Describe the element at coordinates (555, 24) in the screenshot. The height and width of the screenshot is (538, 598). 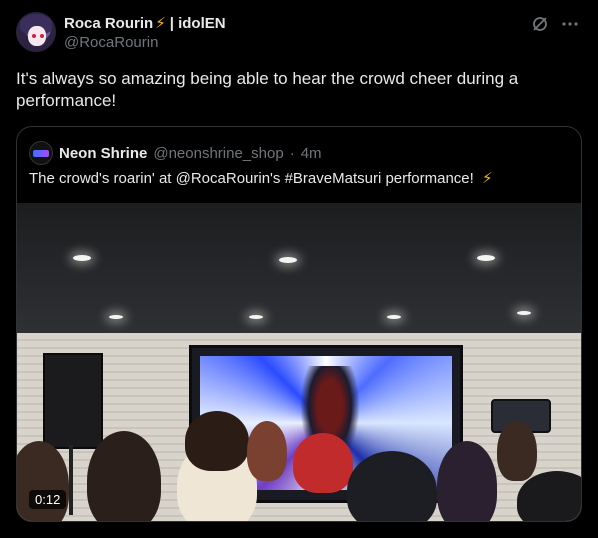
I see `header-actions` at that location.